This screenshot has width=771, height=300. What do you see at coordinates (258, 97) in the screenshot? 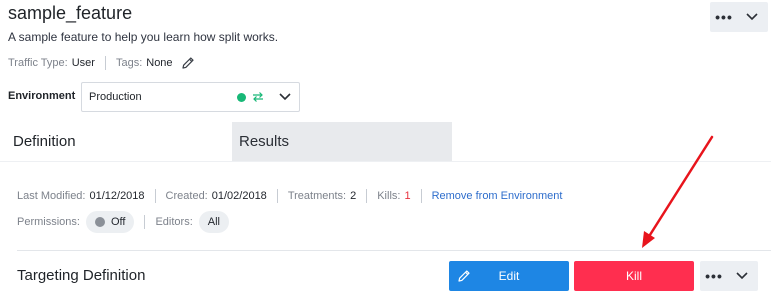
I see `swap-arrows-icon` at bounding box center [258, 97].